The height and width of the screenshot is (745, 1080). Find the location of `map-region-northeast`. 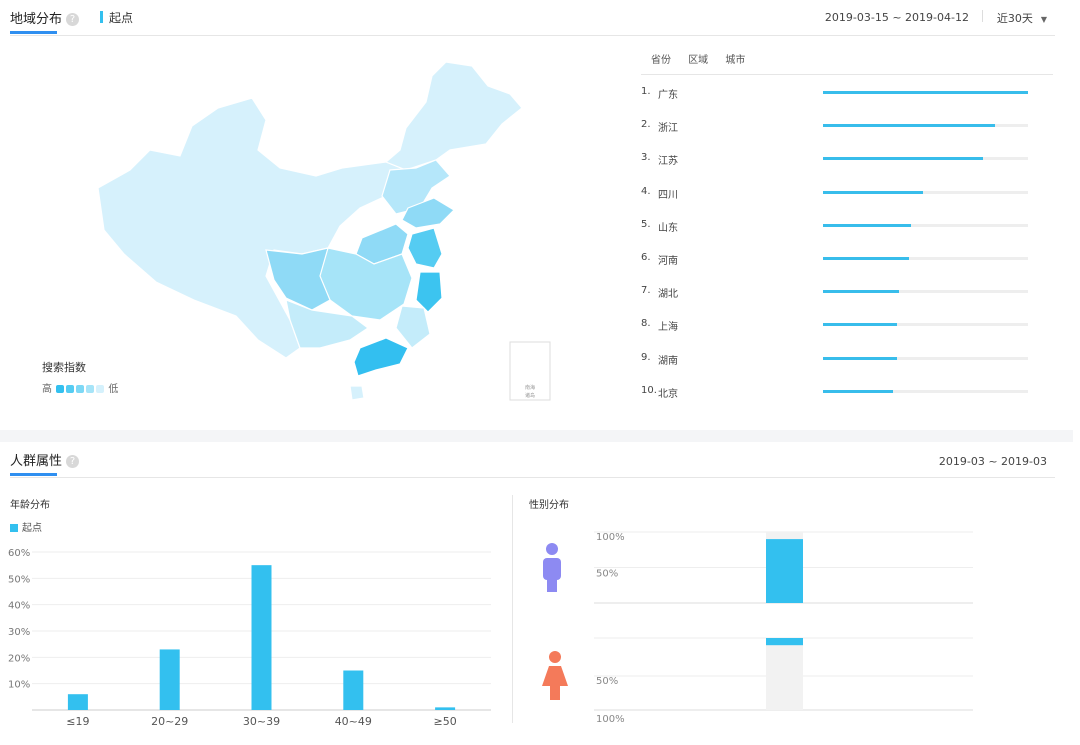

map-region-northeast is located at coordinates (453, 116).